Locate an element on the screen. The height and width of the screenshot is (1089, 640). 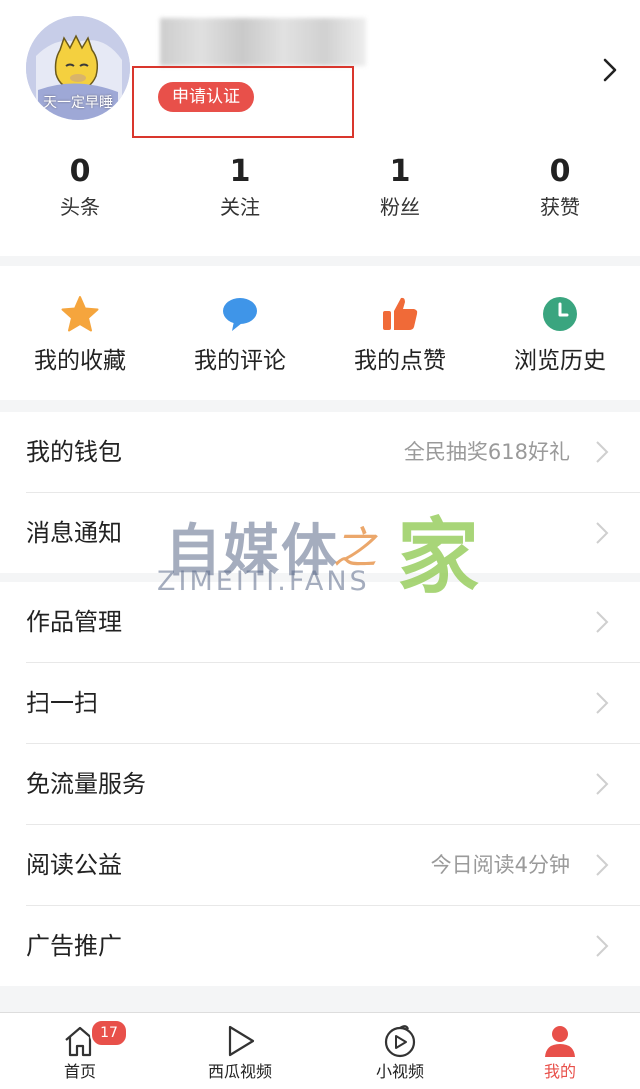
blurred-username is located at coordinates (263, 42).